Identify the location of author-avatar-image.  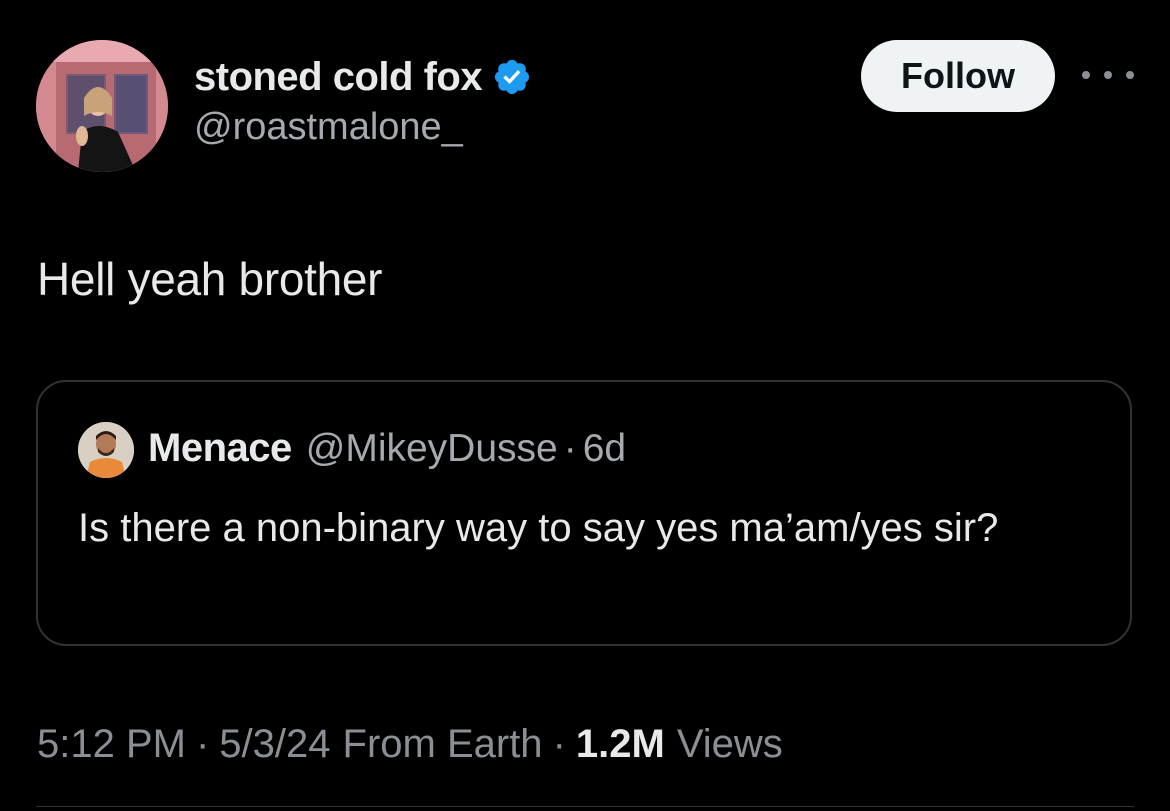
(102, 106).